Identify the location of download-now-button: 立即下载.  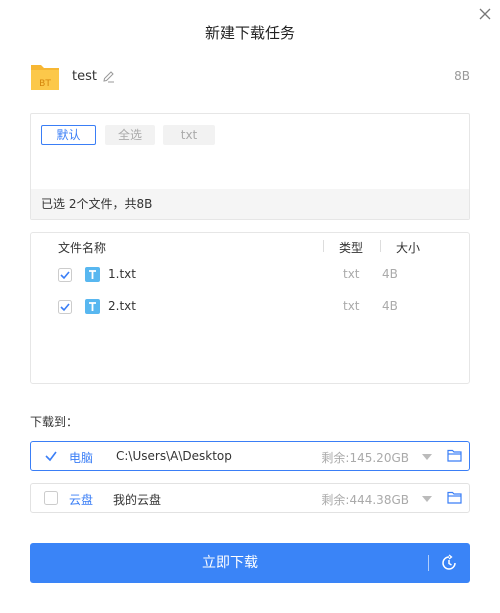
(250, 563).